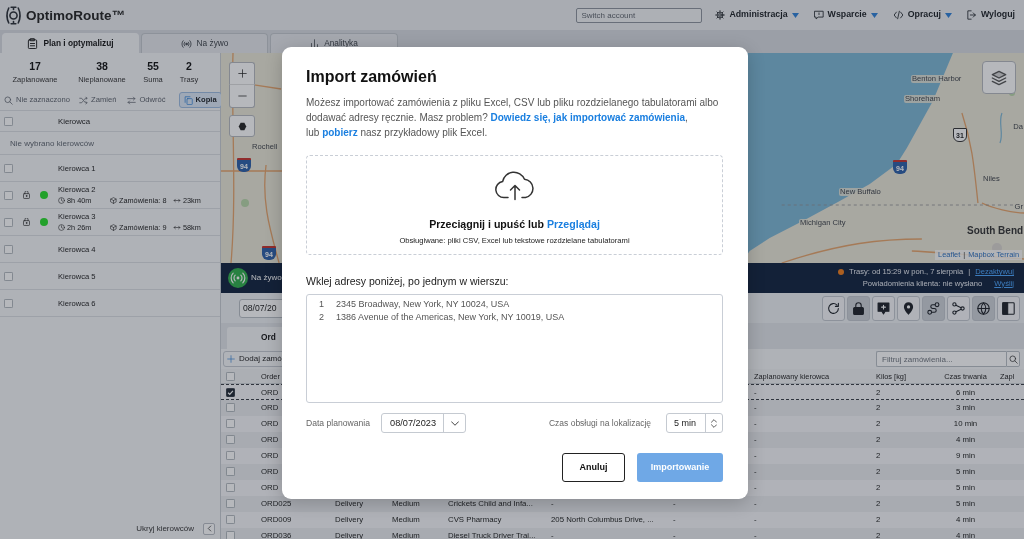 The image size is (1024, 539). I want to click on logout-icon, so click(971, 15).